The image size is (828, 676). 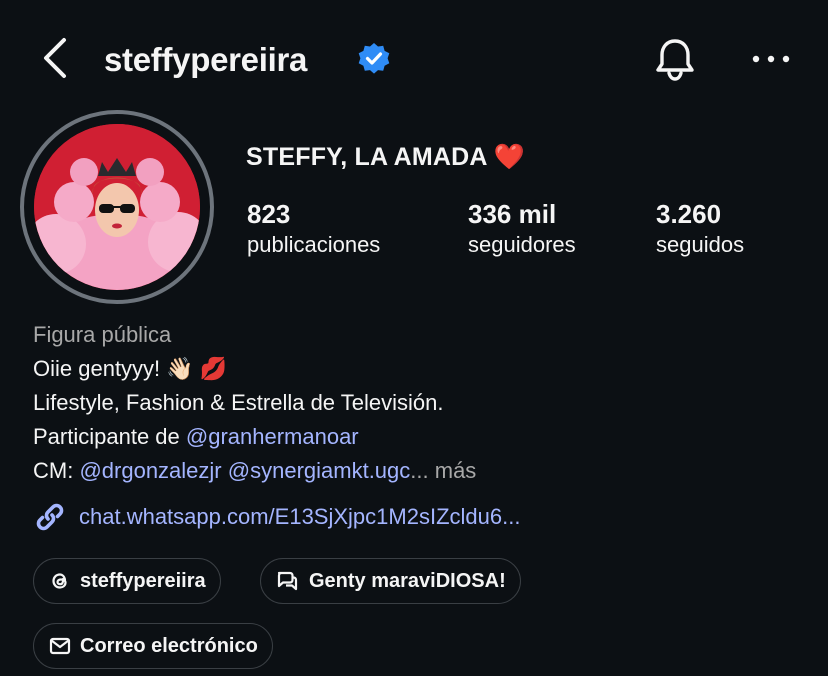 I want to click on mention-synergiamkt: @synergiamkt.ugc, so click(x=319, y=470).